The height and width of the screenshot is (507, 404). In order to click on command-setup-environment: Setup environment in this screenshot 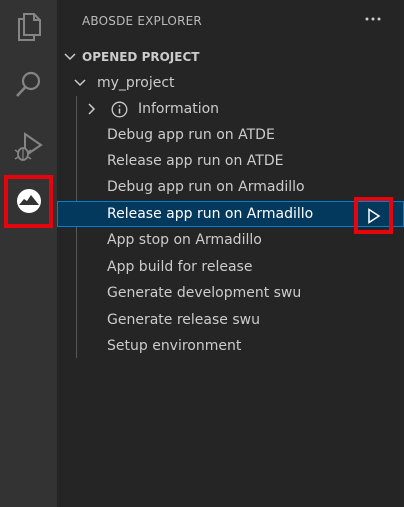, I will do `click(230, 346)`.